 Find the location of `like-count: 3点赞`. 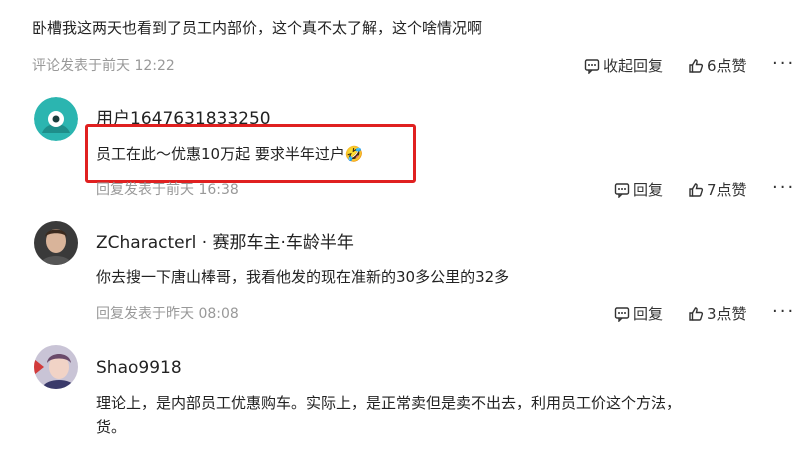

like-count: 3点赞 is located at coordinates (727, 314).